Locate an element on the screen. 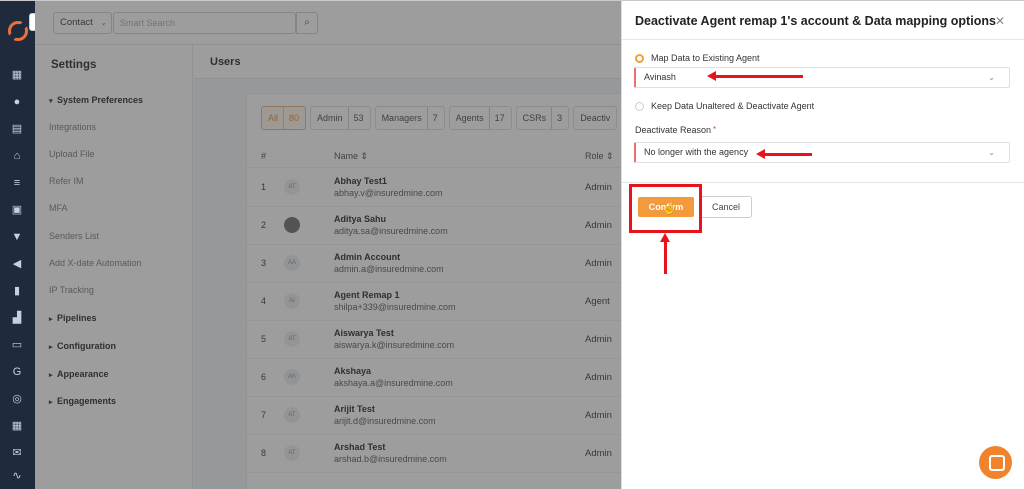 The image size is (1024, 489). report-icon: ▮ is located at coordinates (17, 291).